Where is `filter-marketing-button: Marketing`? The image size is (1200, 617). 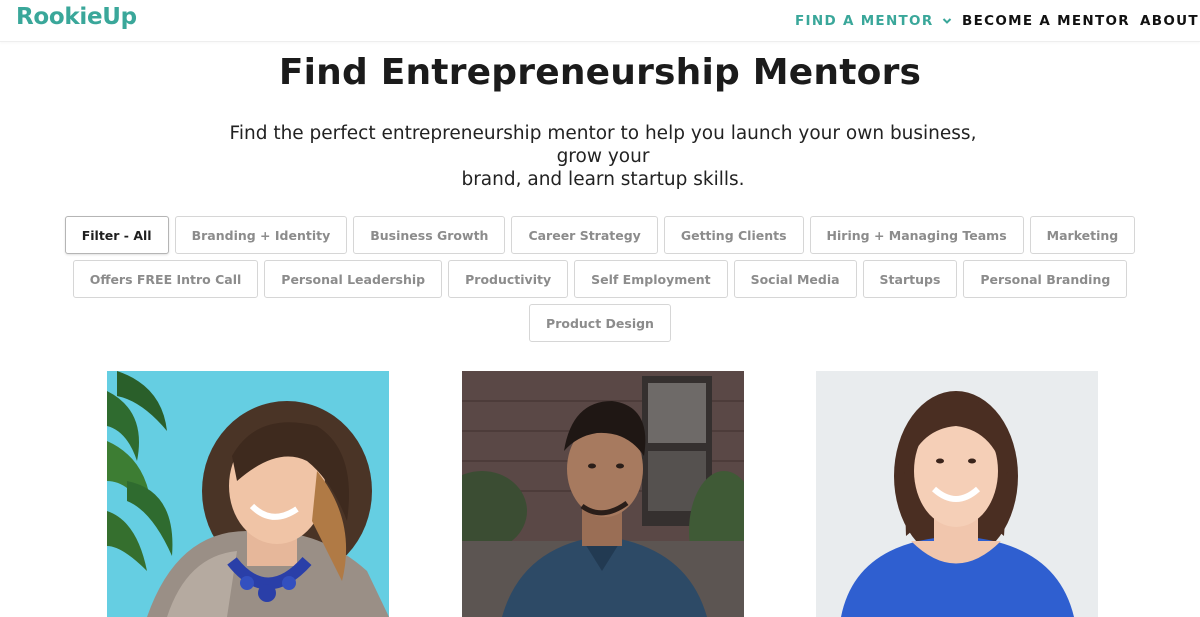
filter-marketing-button: Marketing is located at coordinates (1082, 235).